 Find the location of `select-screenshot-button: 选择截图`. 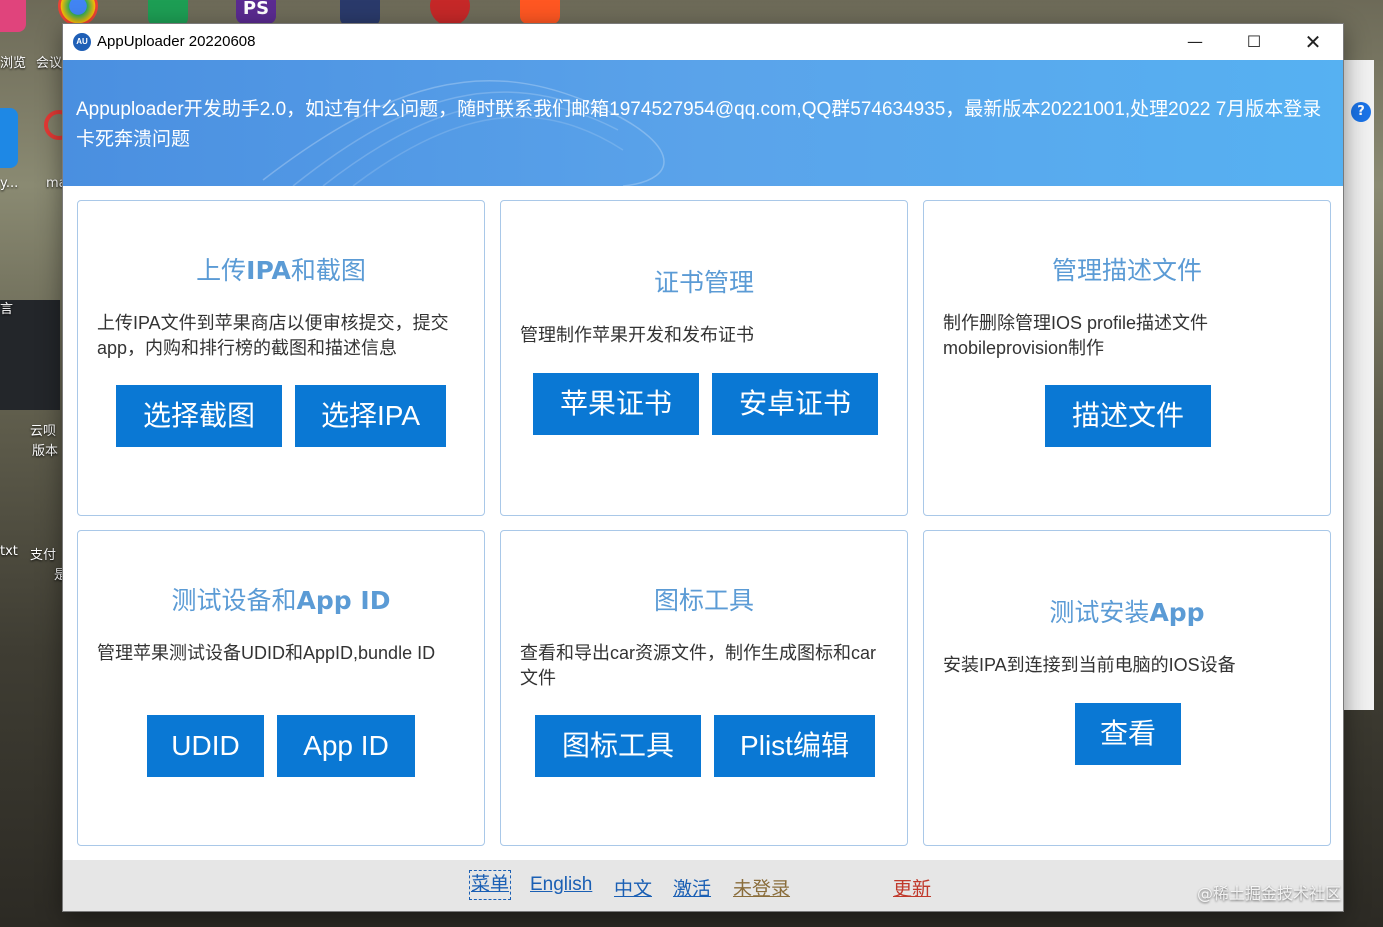

select-screenshot-button: 选择截图 is located at coordinates (199, 416).